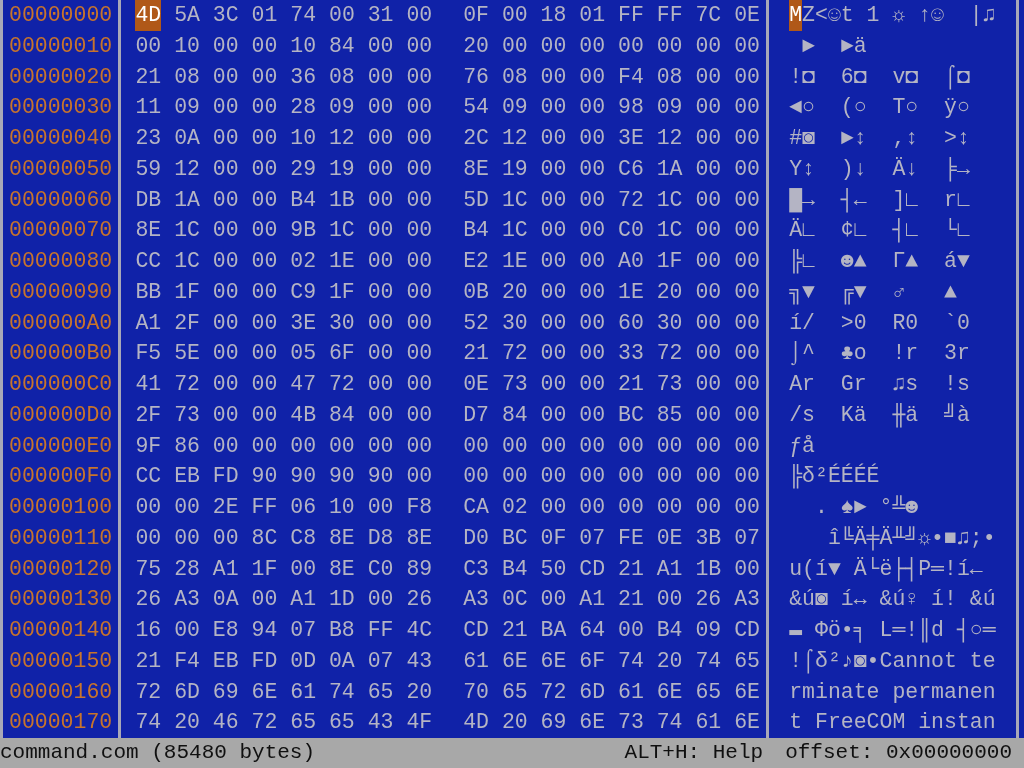 The image size is (1024, 768). What do you see at coordinates (284, 292) in the screenshot?
I see `hex-bytes: BB 1F 00 00 C9 1F 00 00` at bounding box center [284, 292].